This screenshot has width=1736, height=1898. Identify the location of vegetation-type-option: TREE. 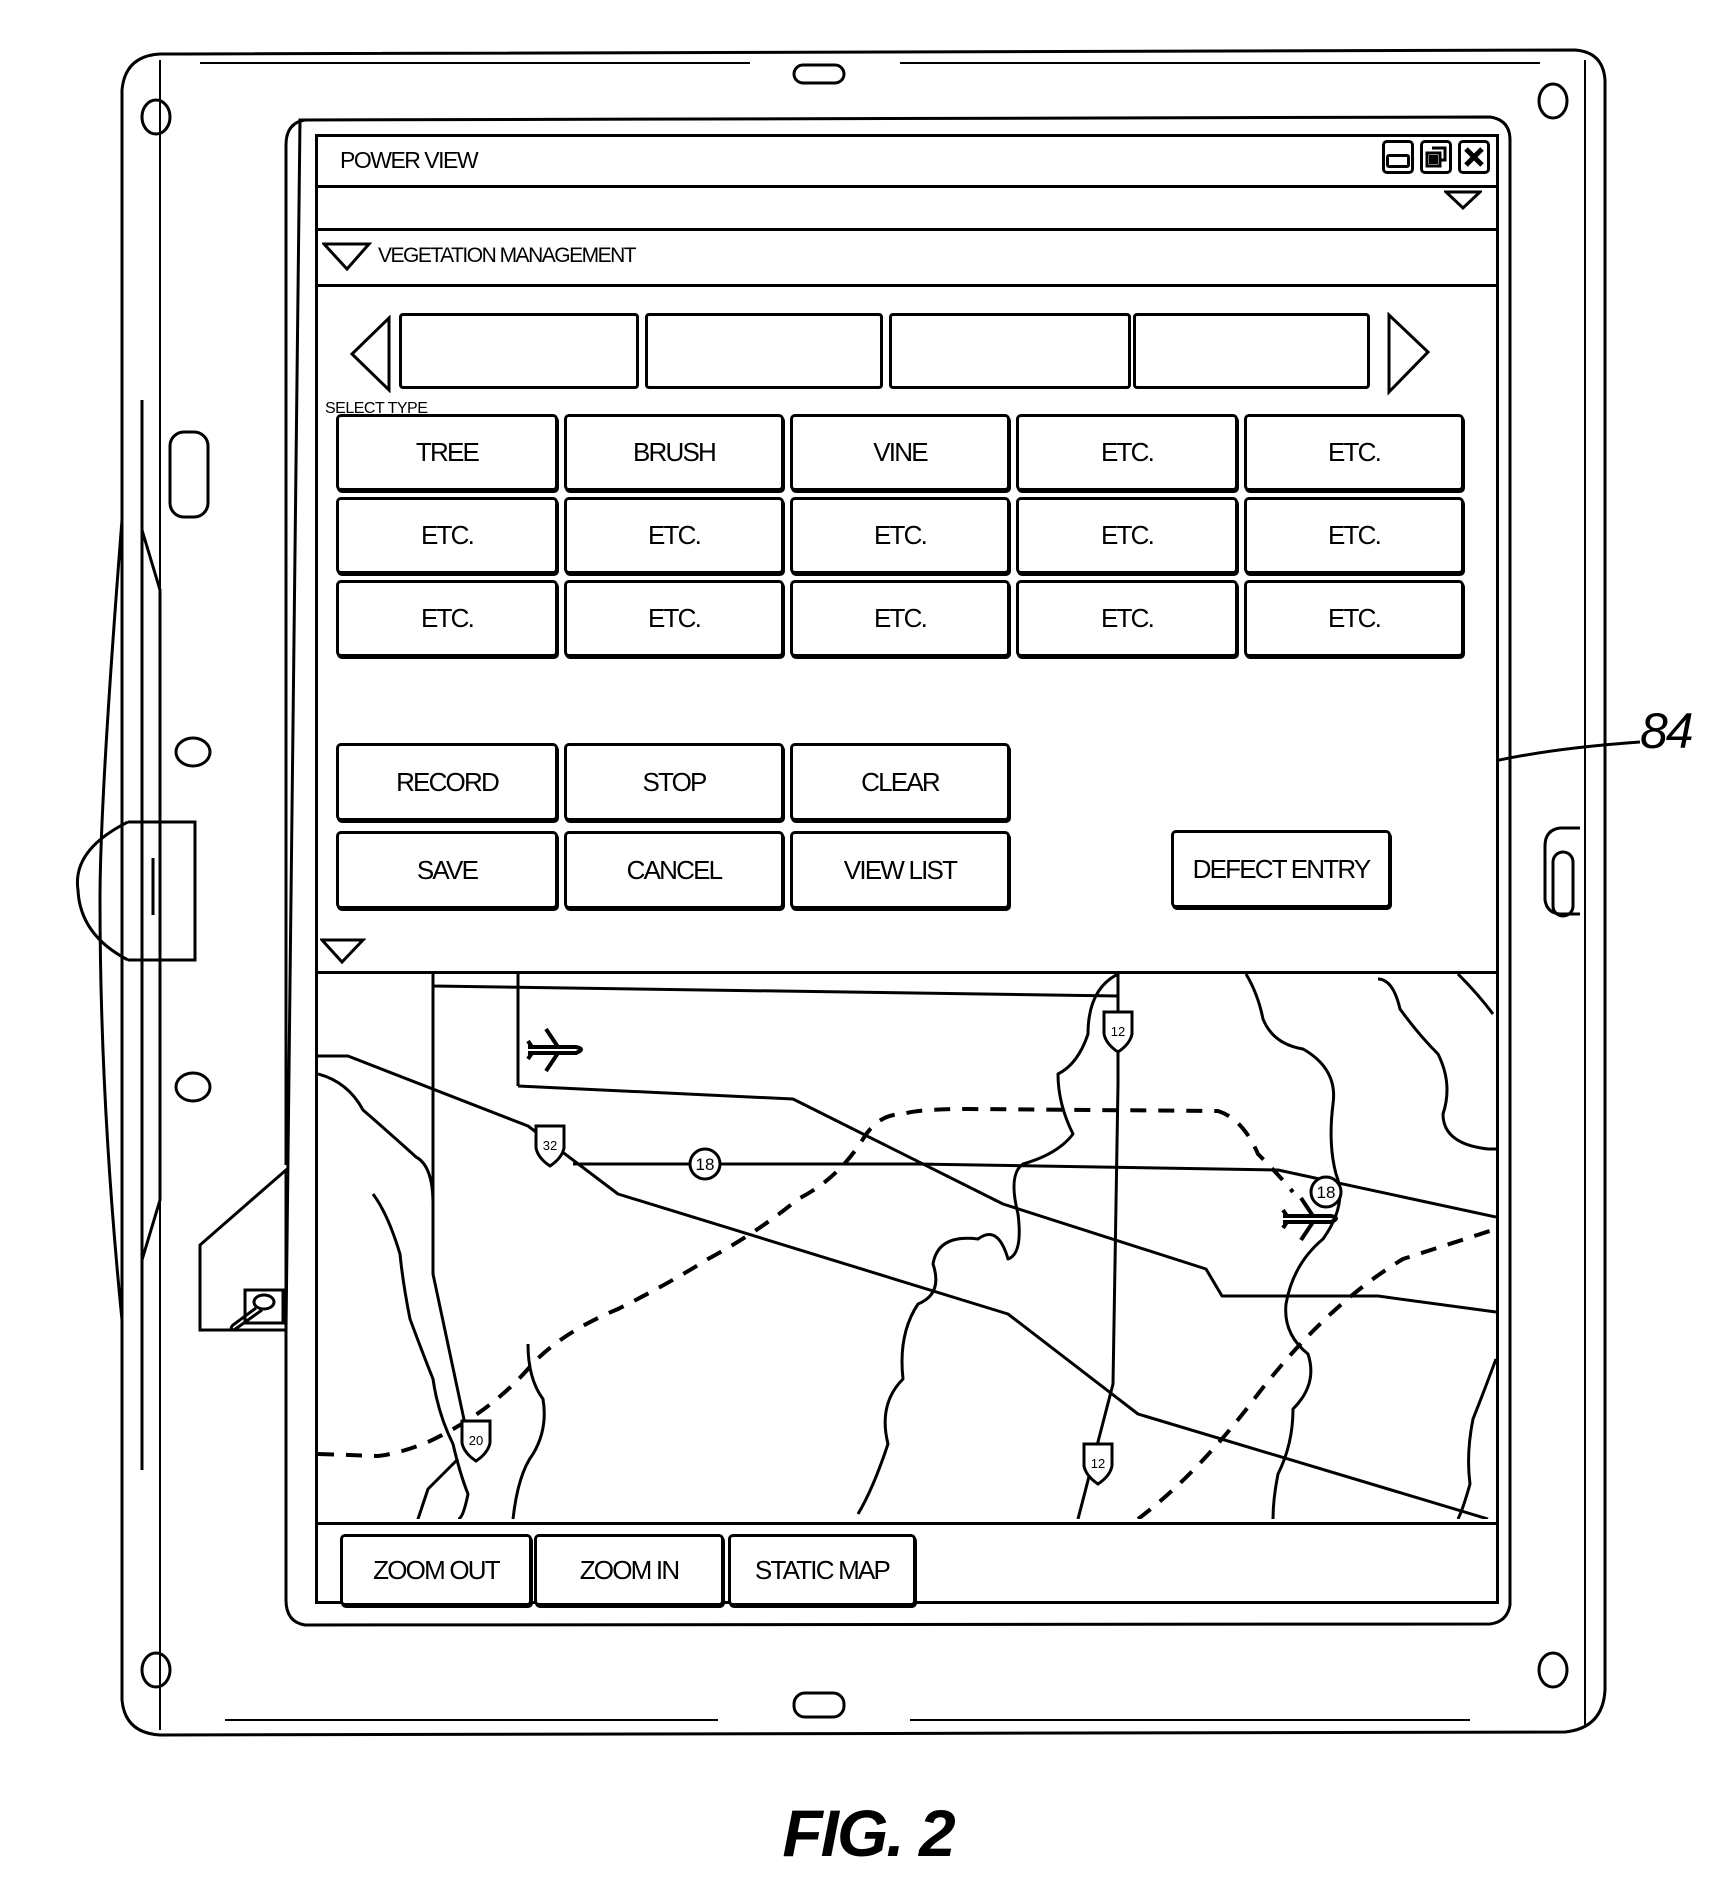
(447, 452).